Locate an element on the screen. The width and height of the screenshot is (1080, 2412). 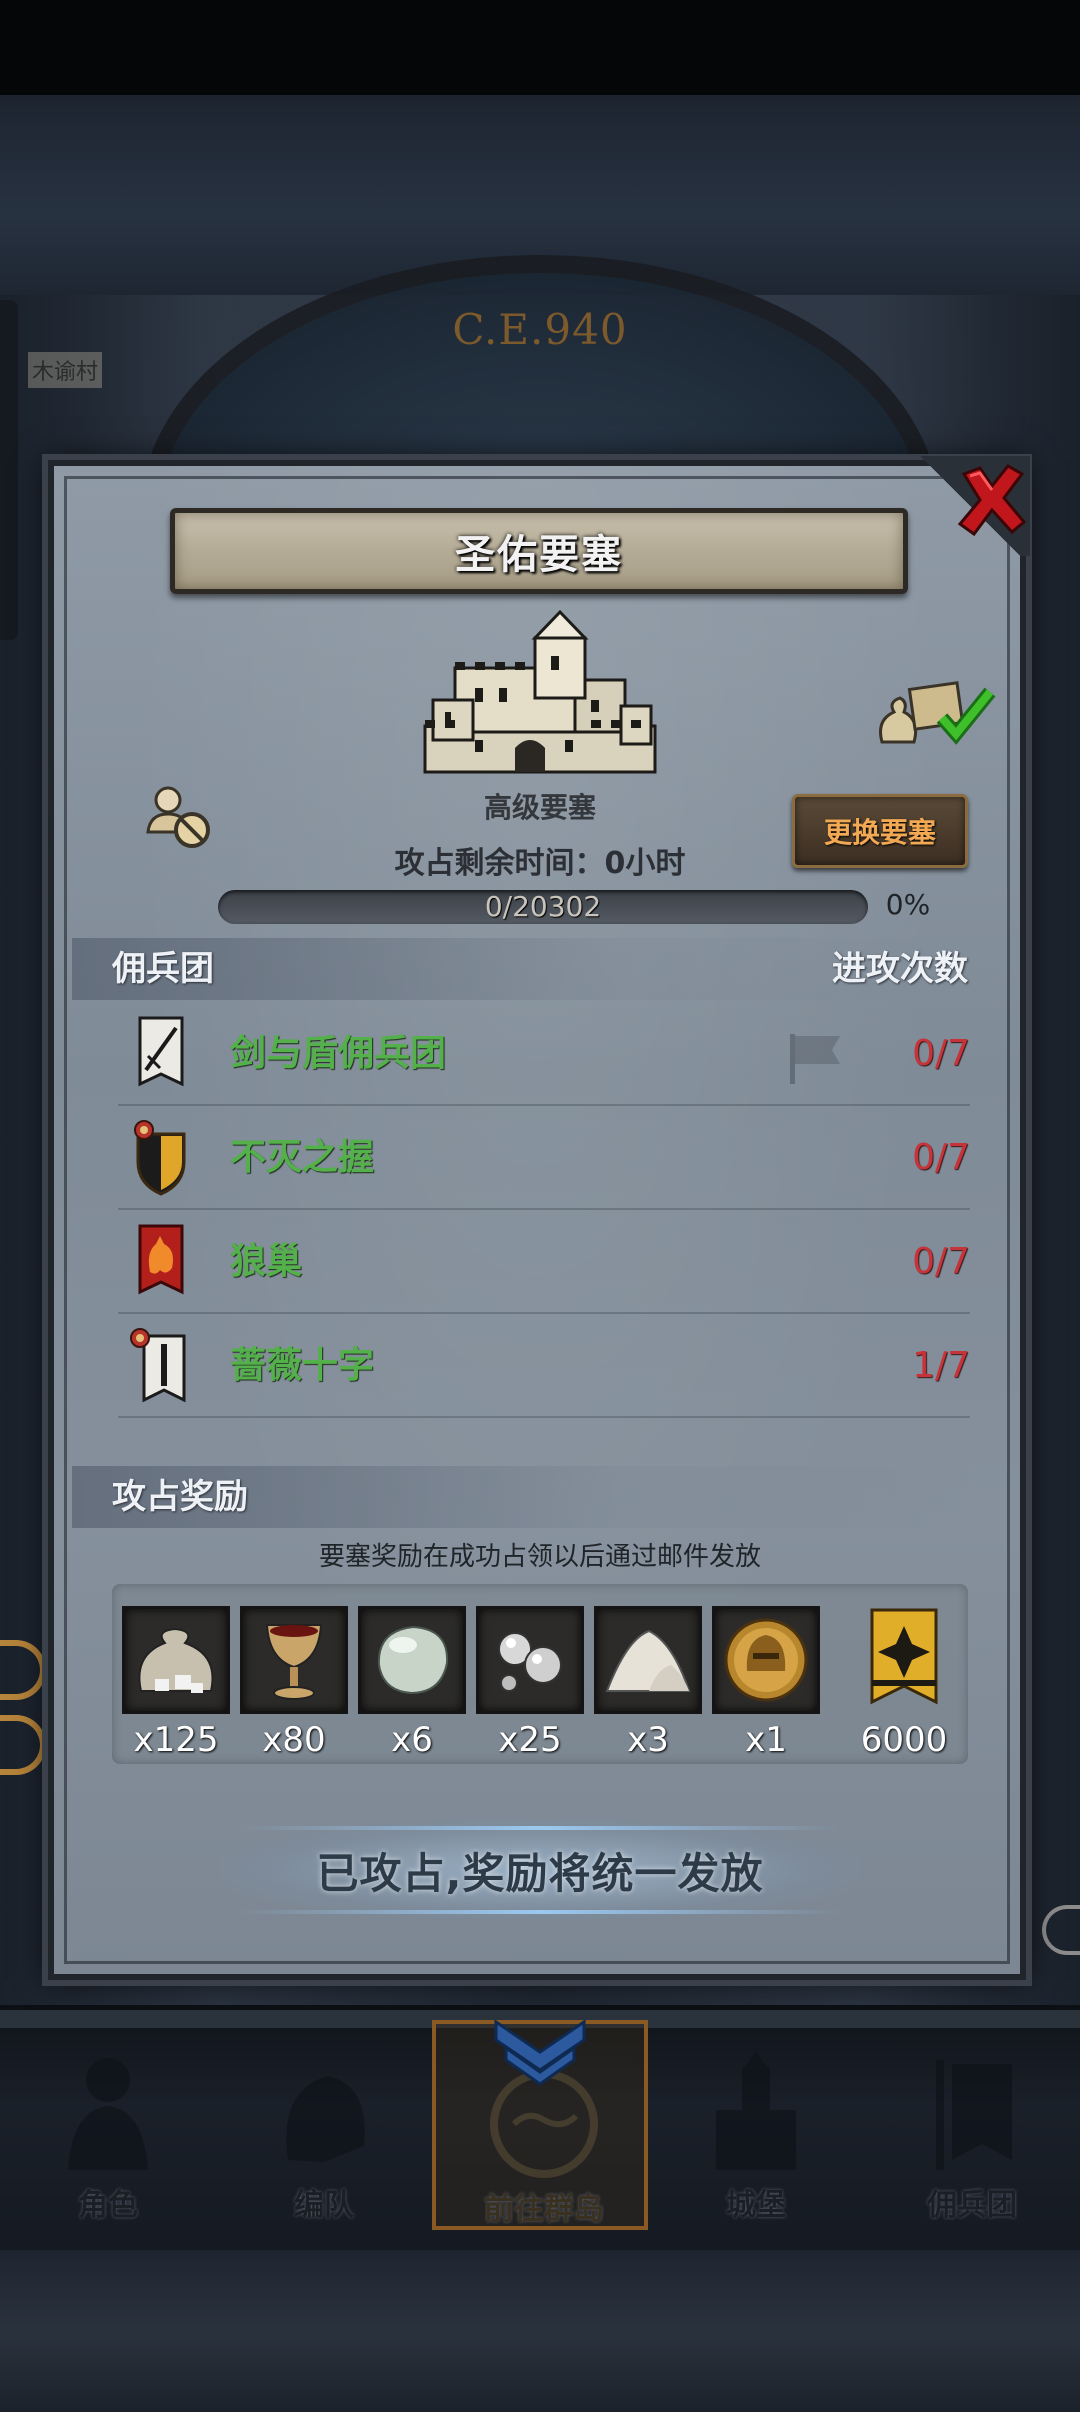
change-fortress-button: 更换要塞 is located at coordinates (880, 831).